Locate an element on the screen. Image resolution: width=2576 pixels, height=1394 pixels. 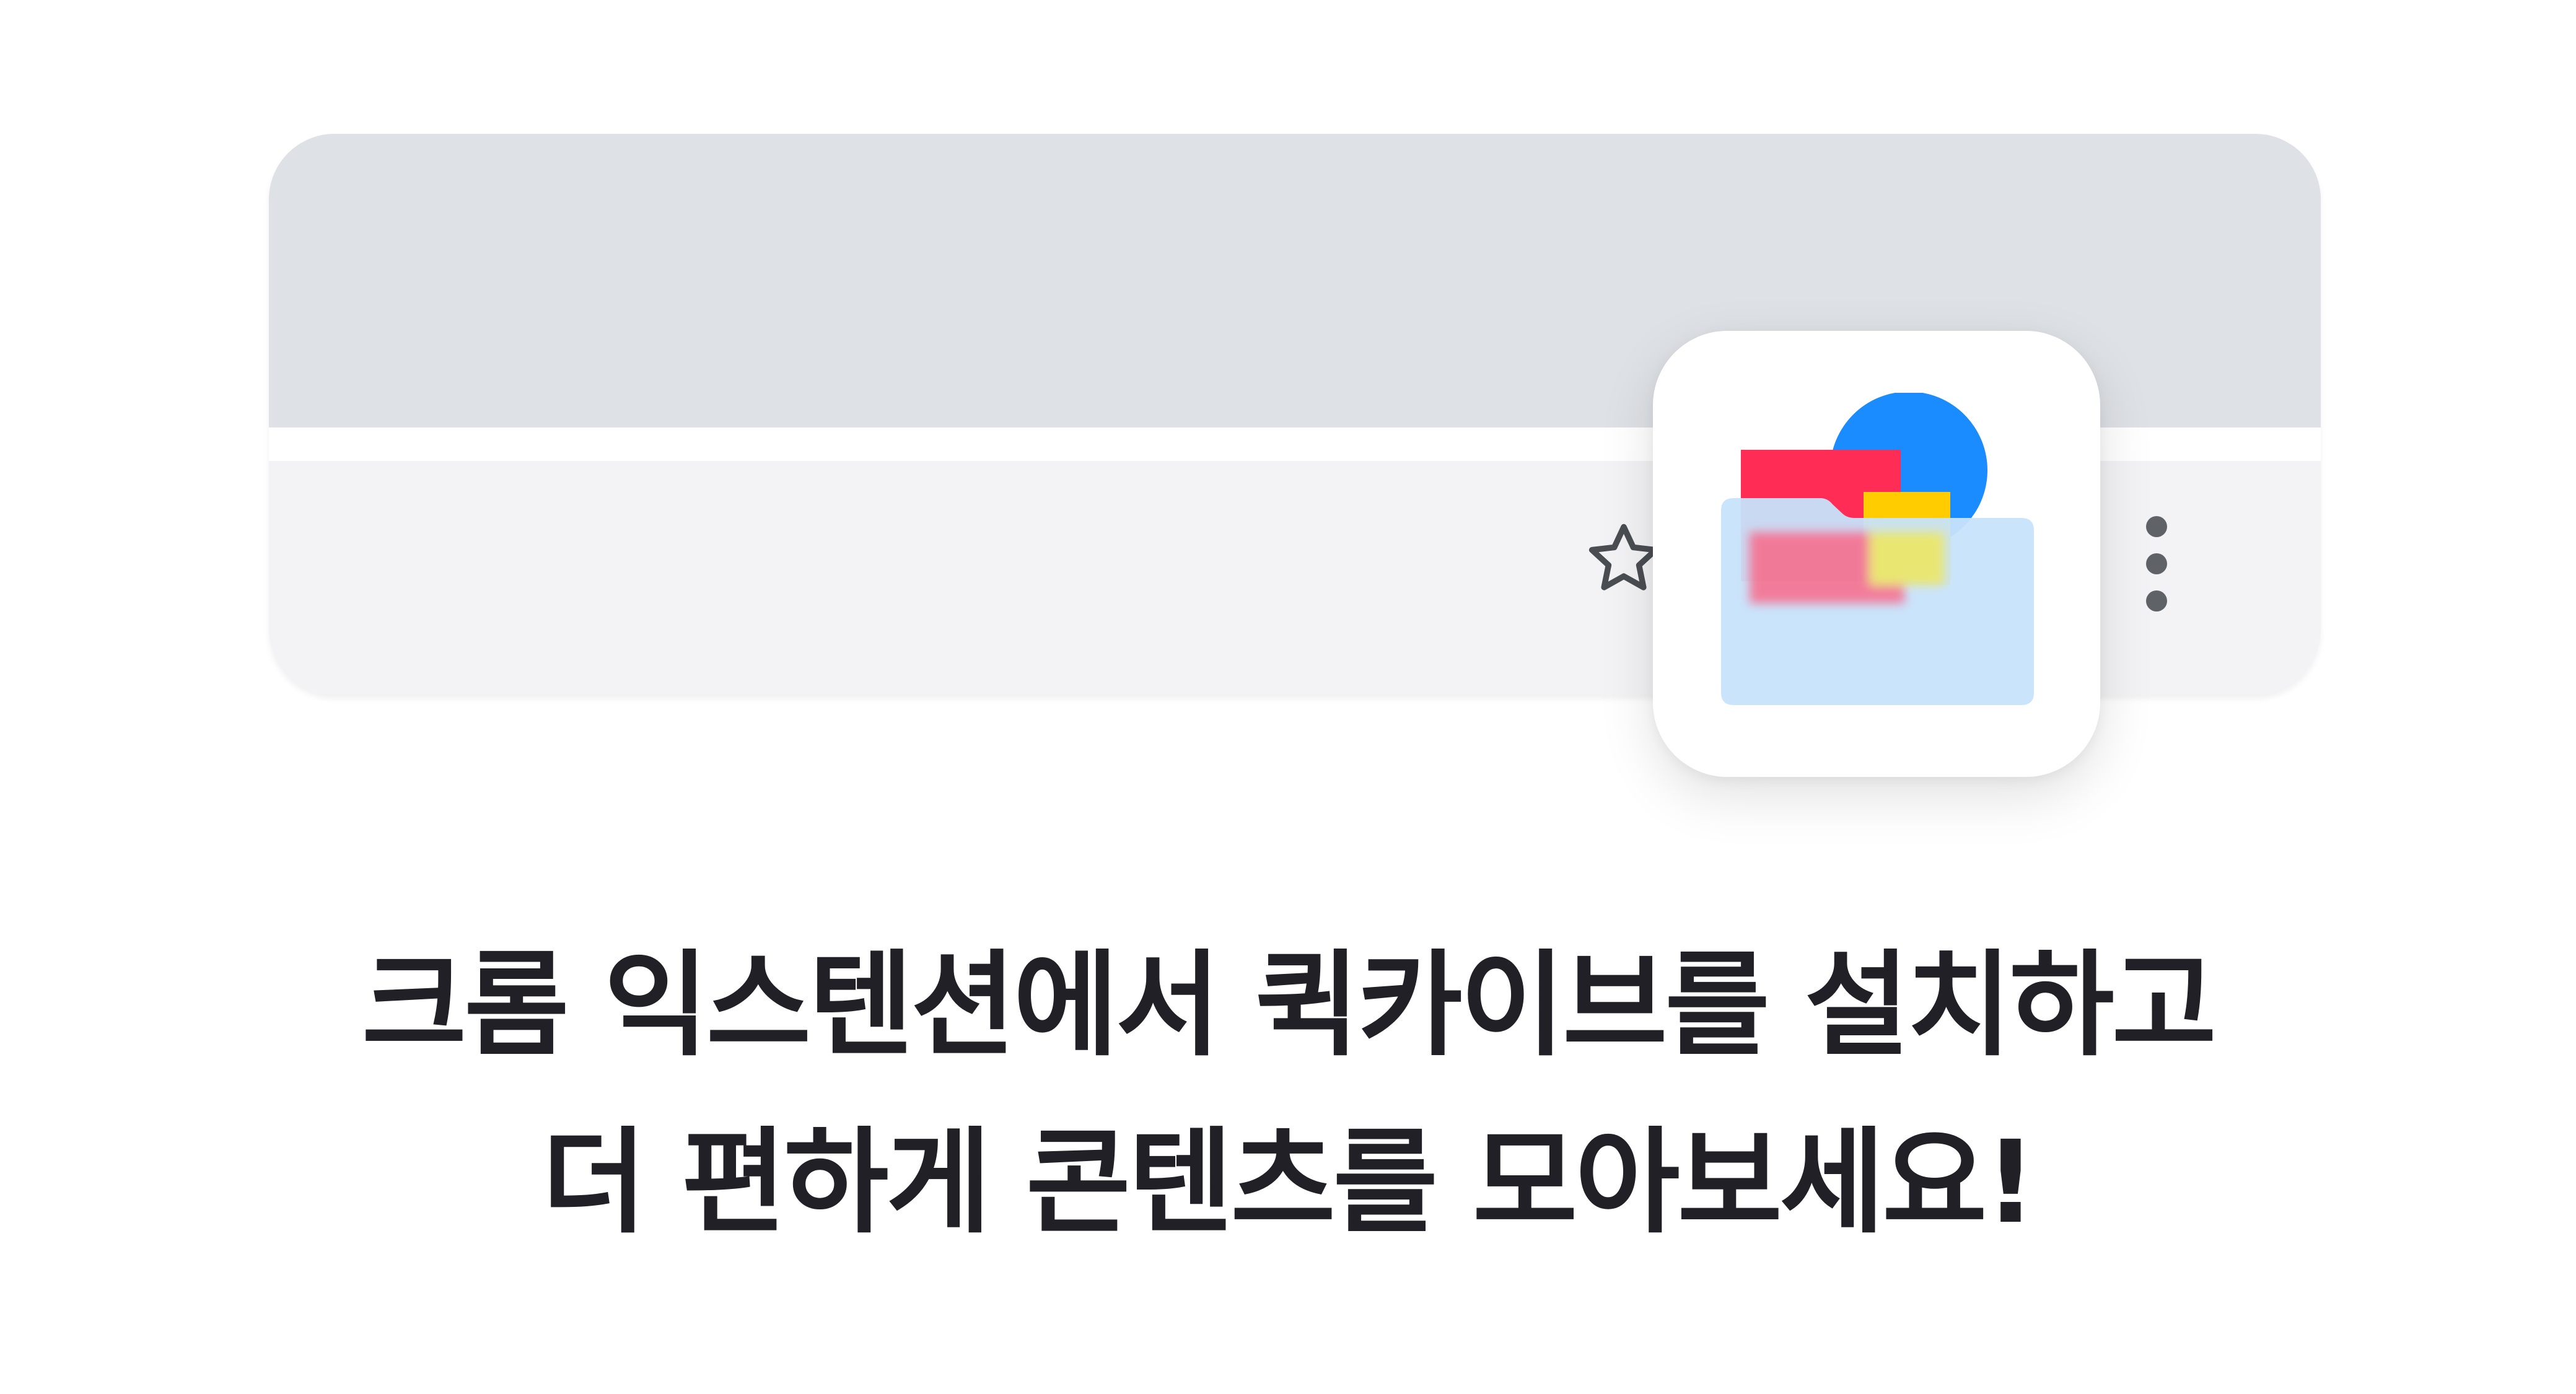
more-vertical-icon is located at coordinates (2156, 563).